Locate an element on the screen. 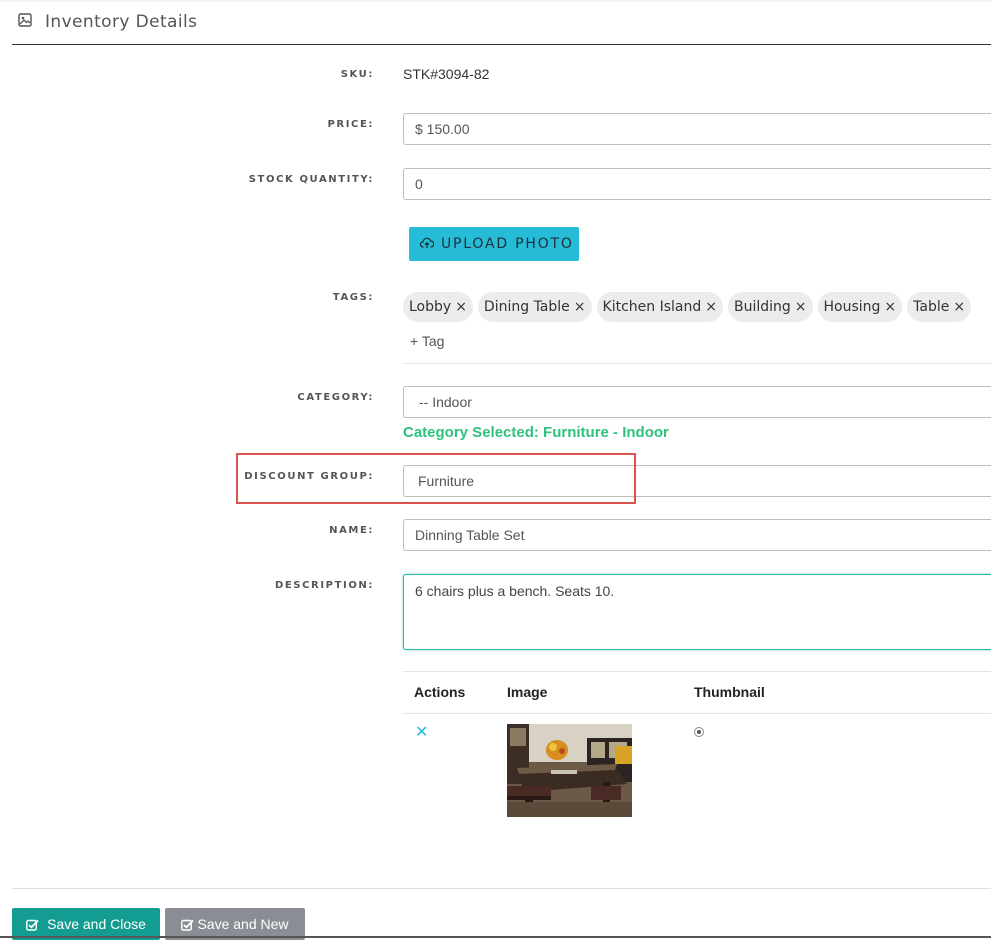 The width and height of the screenshot is (991, 940). column-header-actions: Actions is located at coordinates (440, 692).